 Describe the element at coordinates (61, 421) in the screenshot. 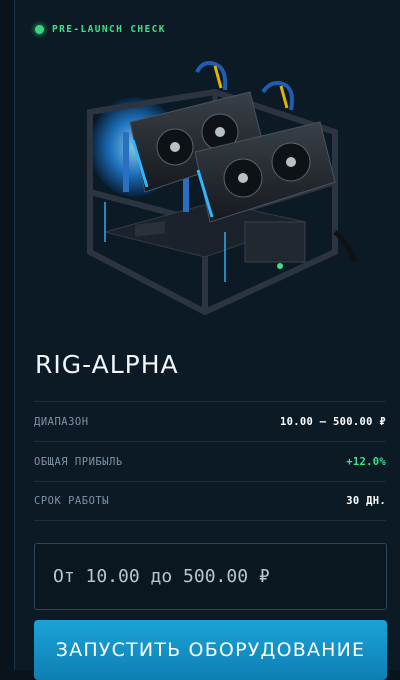

I see `spec-label: ДИАПАЗОН` at that location.